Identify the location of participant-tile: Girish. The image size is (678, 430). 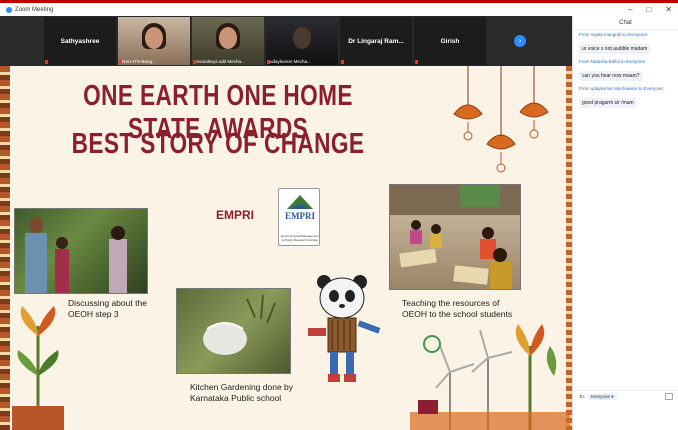
(450, 41).